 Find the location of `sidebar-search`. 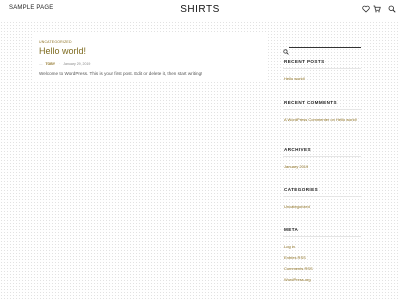

sidebar-search is located at coordinates (322, 48).